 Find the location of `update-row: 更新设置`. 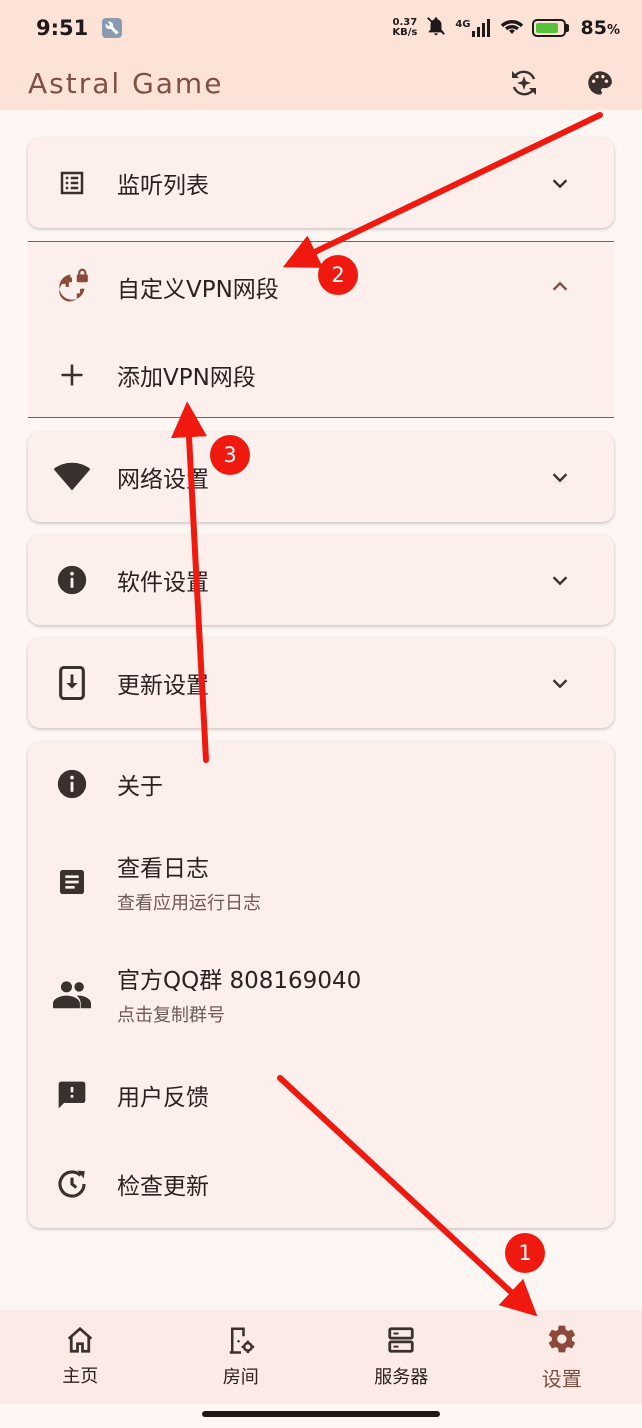

update-row: 更新设置 is located at coordinates (321, 683).